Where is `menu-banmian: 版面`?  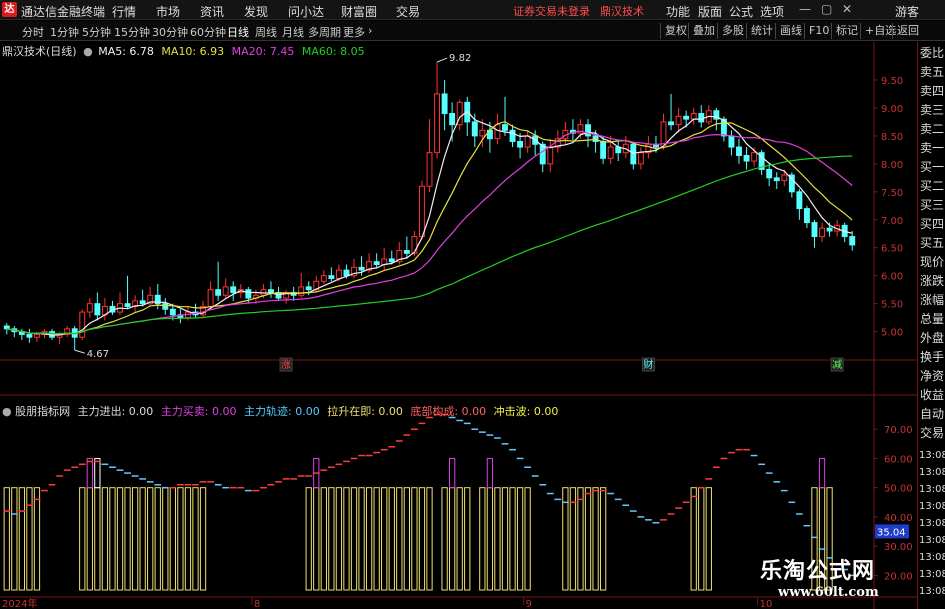 menu-banmian: 版面 is located at coordinates (710, 11).